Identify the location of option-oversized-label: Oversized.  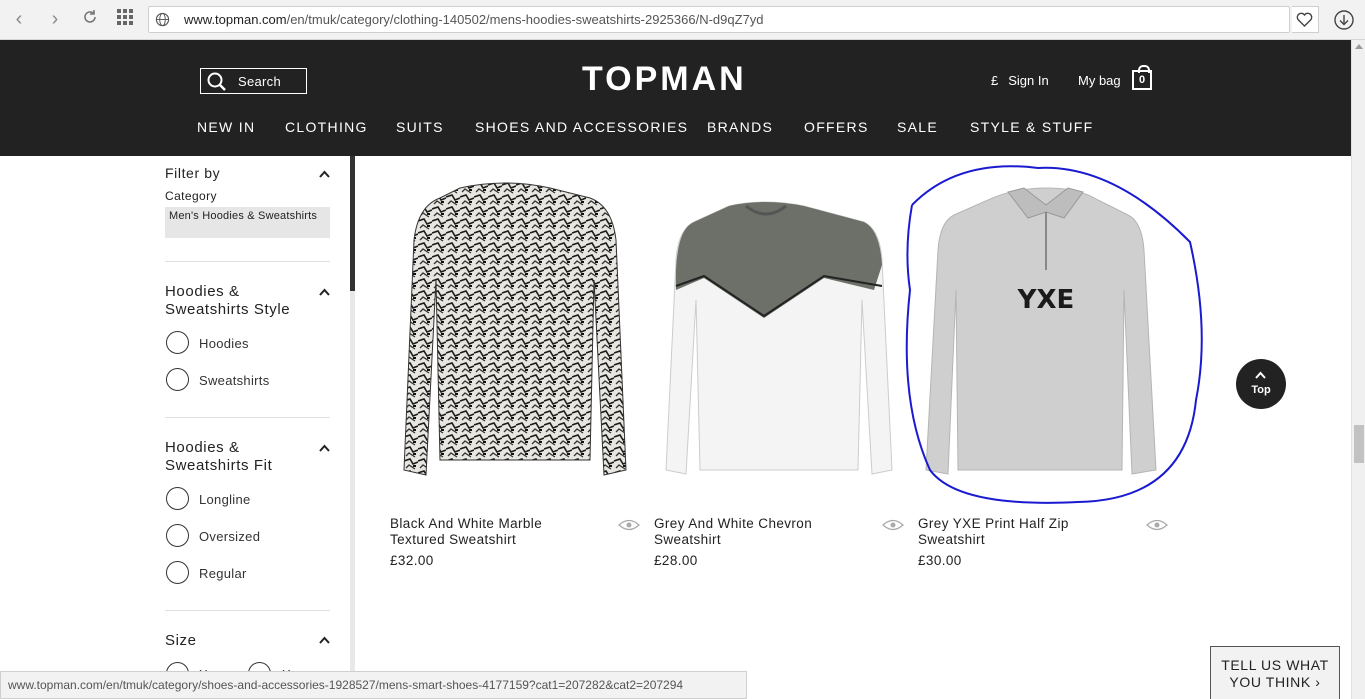
(229, 536).